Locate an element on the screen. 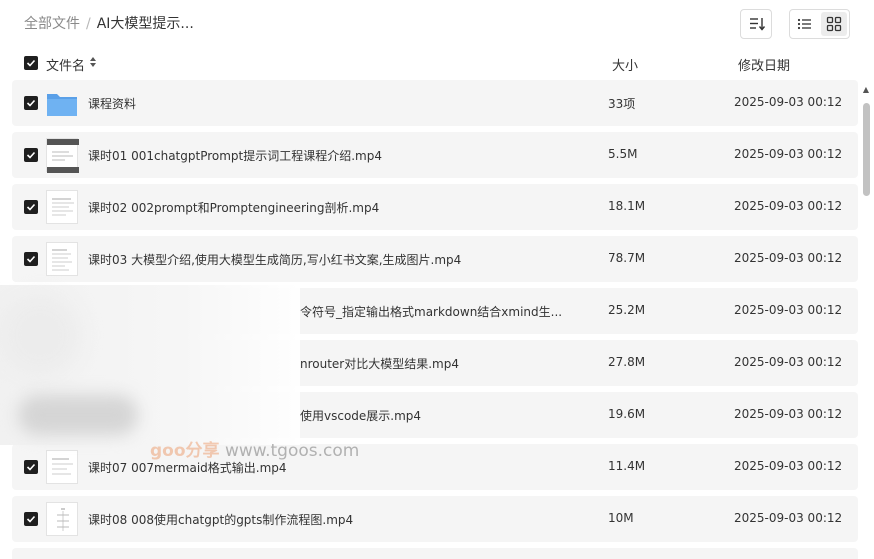 This screenshot has width=874, height=559. watermark: goo分享 www.tgoos.com is located at coordinates (254, 448).